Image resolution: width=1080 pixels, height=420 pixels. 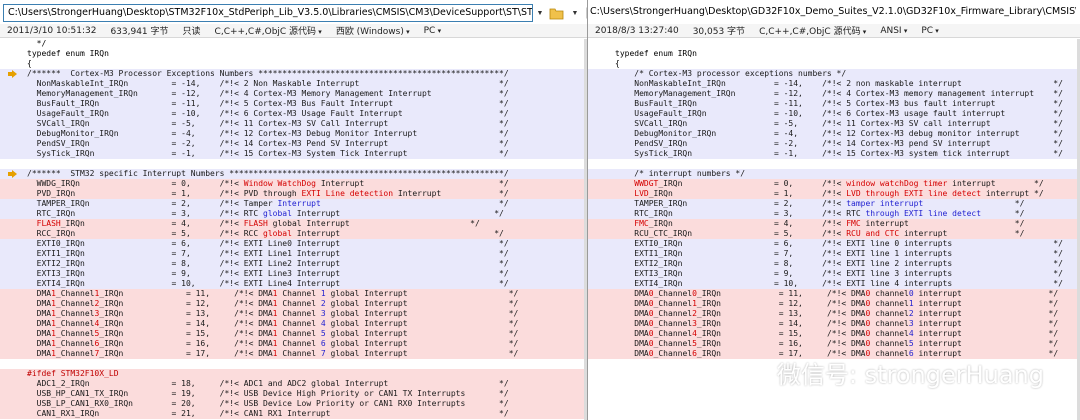 I want to click on left-scrollbar, so click(x=585, y=229).